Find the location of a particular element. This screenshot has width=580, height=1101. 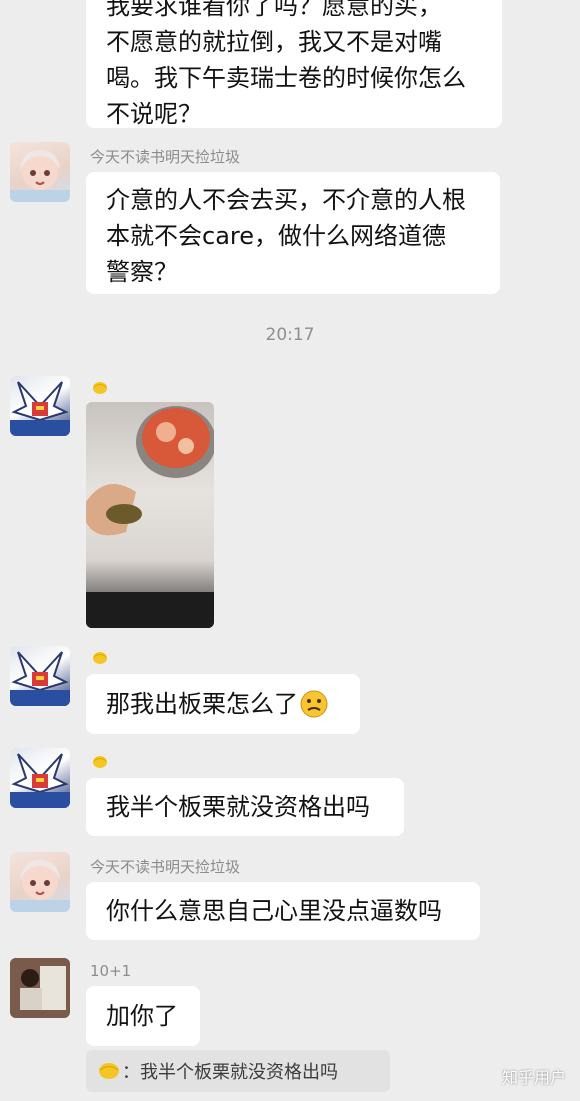

food-photo-image is located at coordinates (150, 517).